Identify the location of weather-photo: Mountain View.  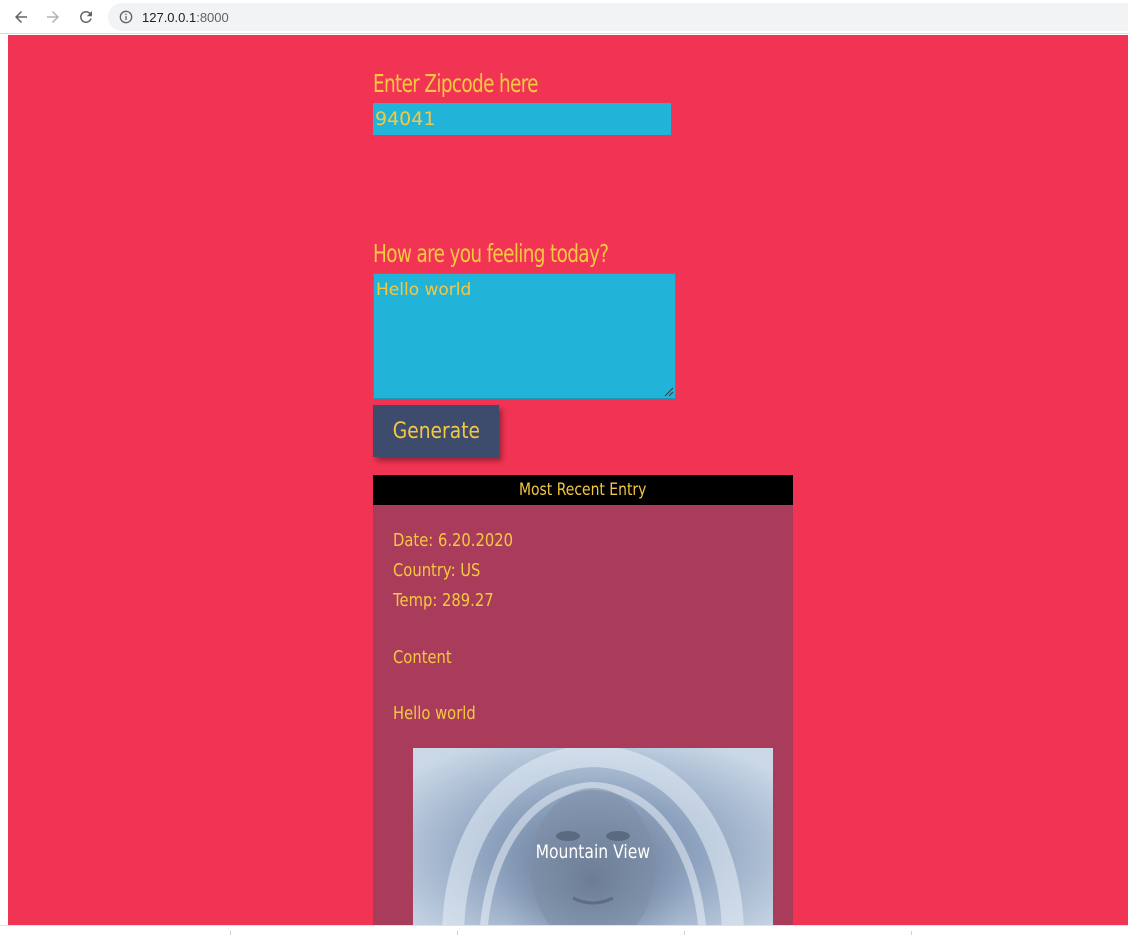
(593, 836).